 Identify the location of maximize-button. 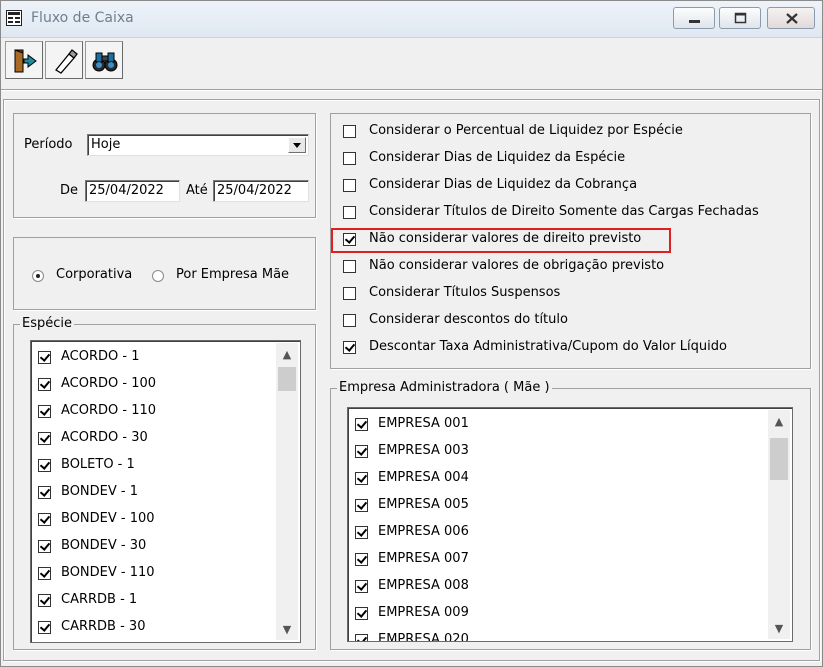
(740, 18).